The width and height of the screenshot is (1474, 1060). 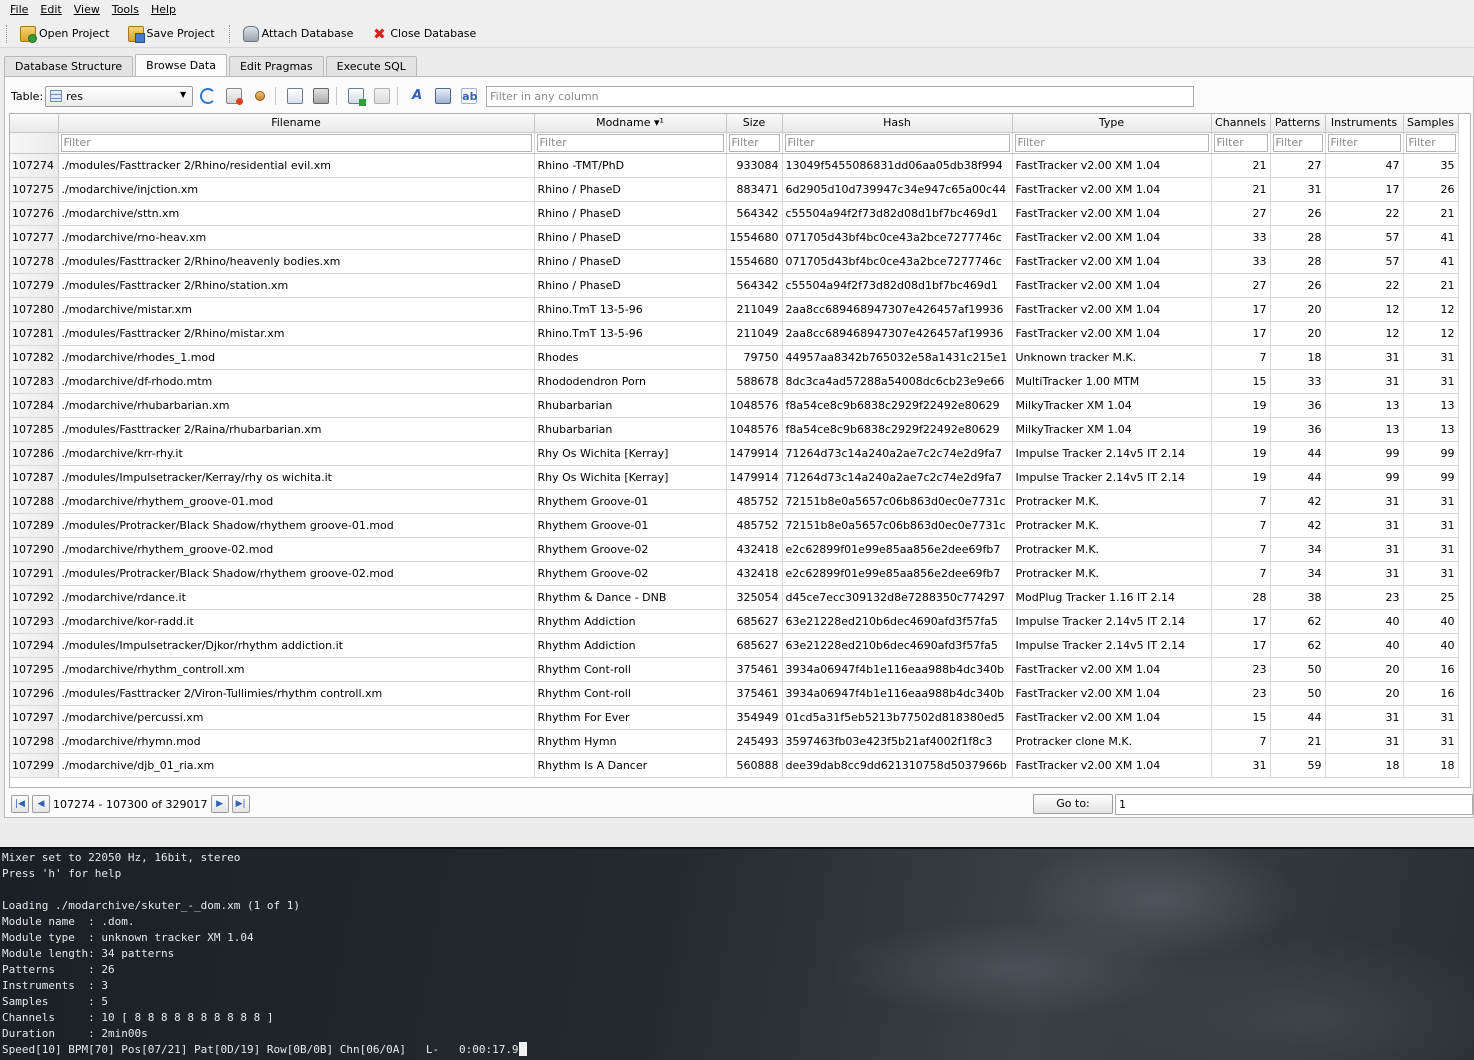 What do you see at coordinates (34, 453) in the screenshot?
I see `row-header: 107286` at bounding box center [34, 453].